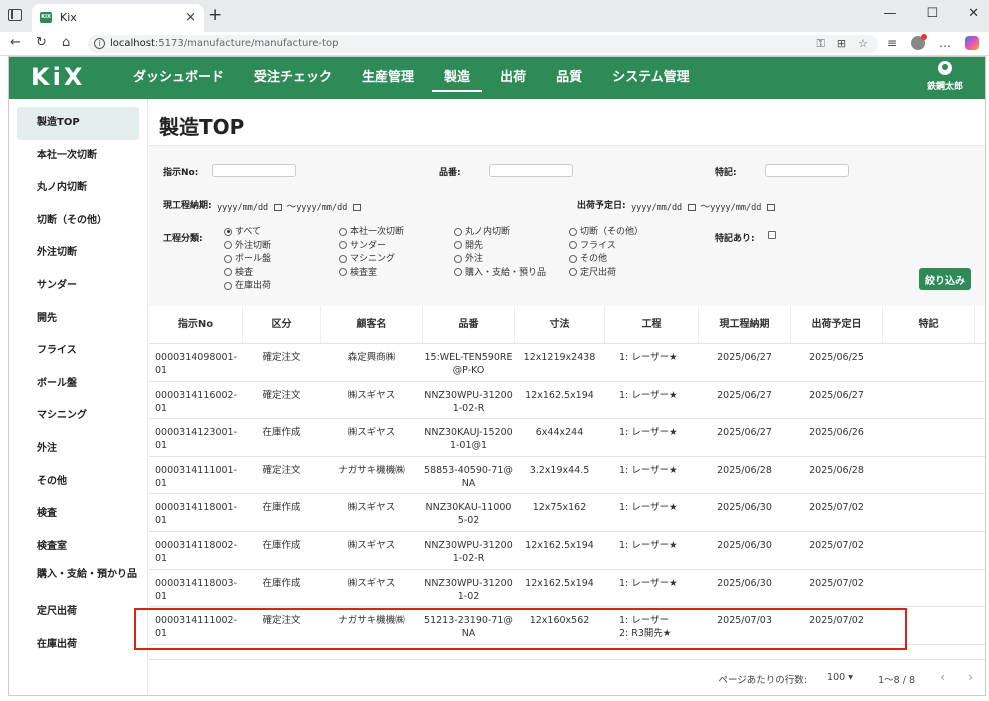 This screenshot has height=701, width=989. Describe the element at coordinates (919, 42) in the screenshot. I see `profile-icon` at that location.